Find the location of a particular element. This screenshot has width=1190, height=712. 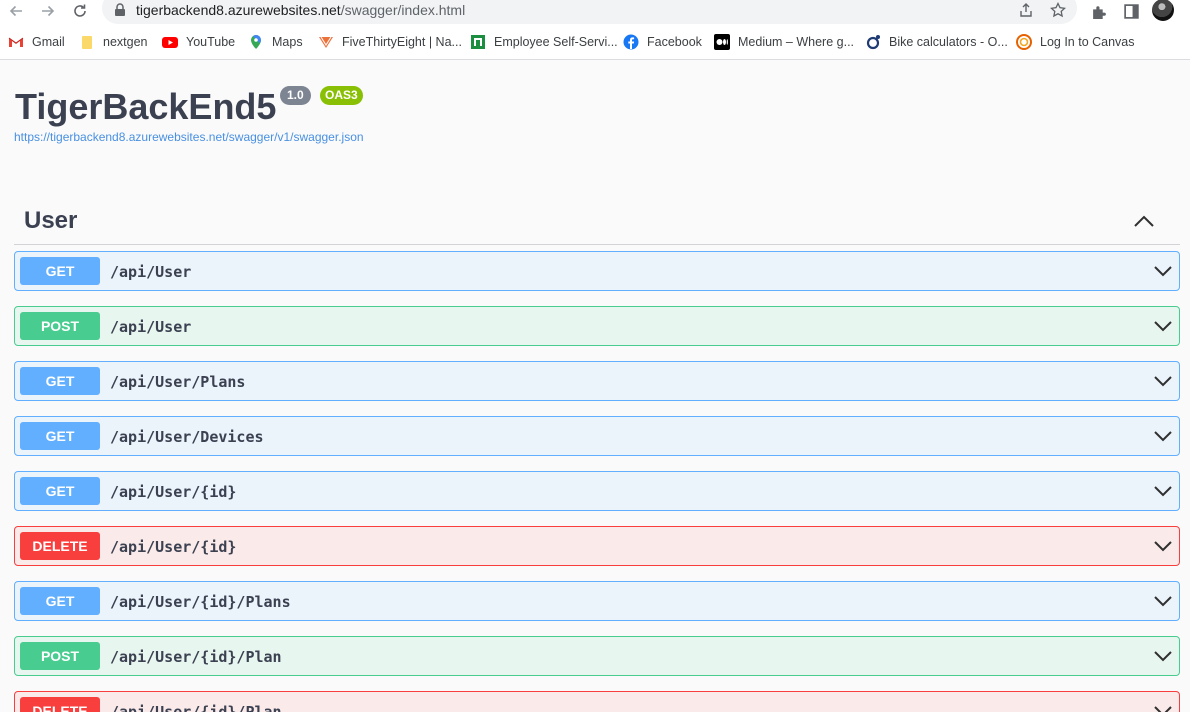

arrow-right-icon is located at coordinates (48, 11).